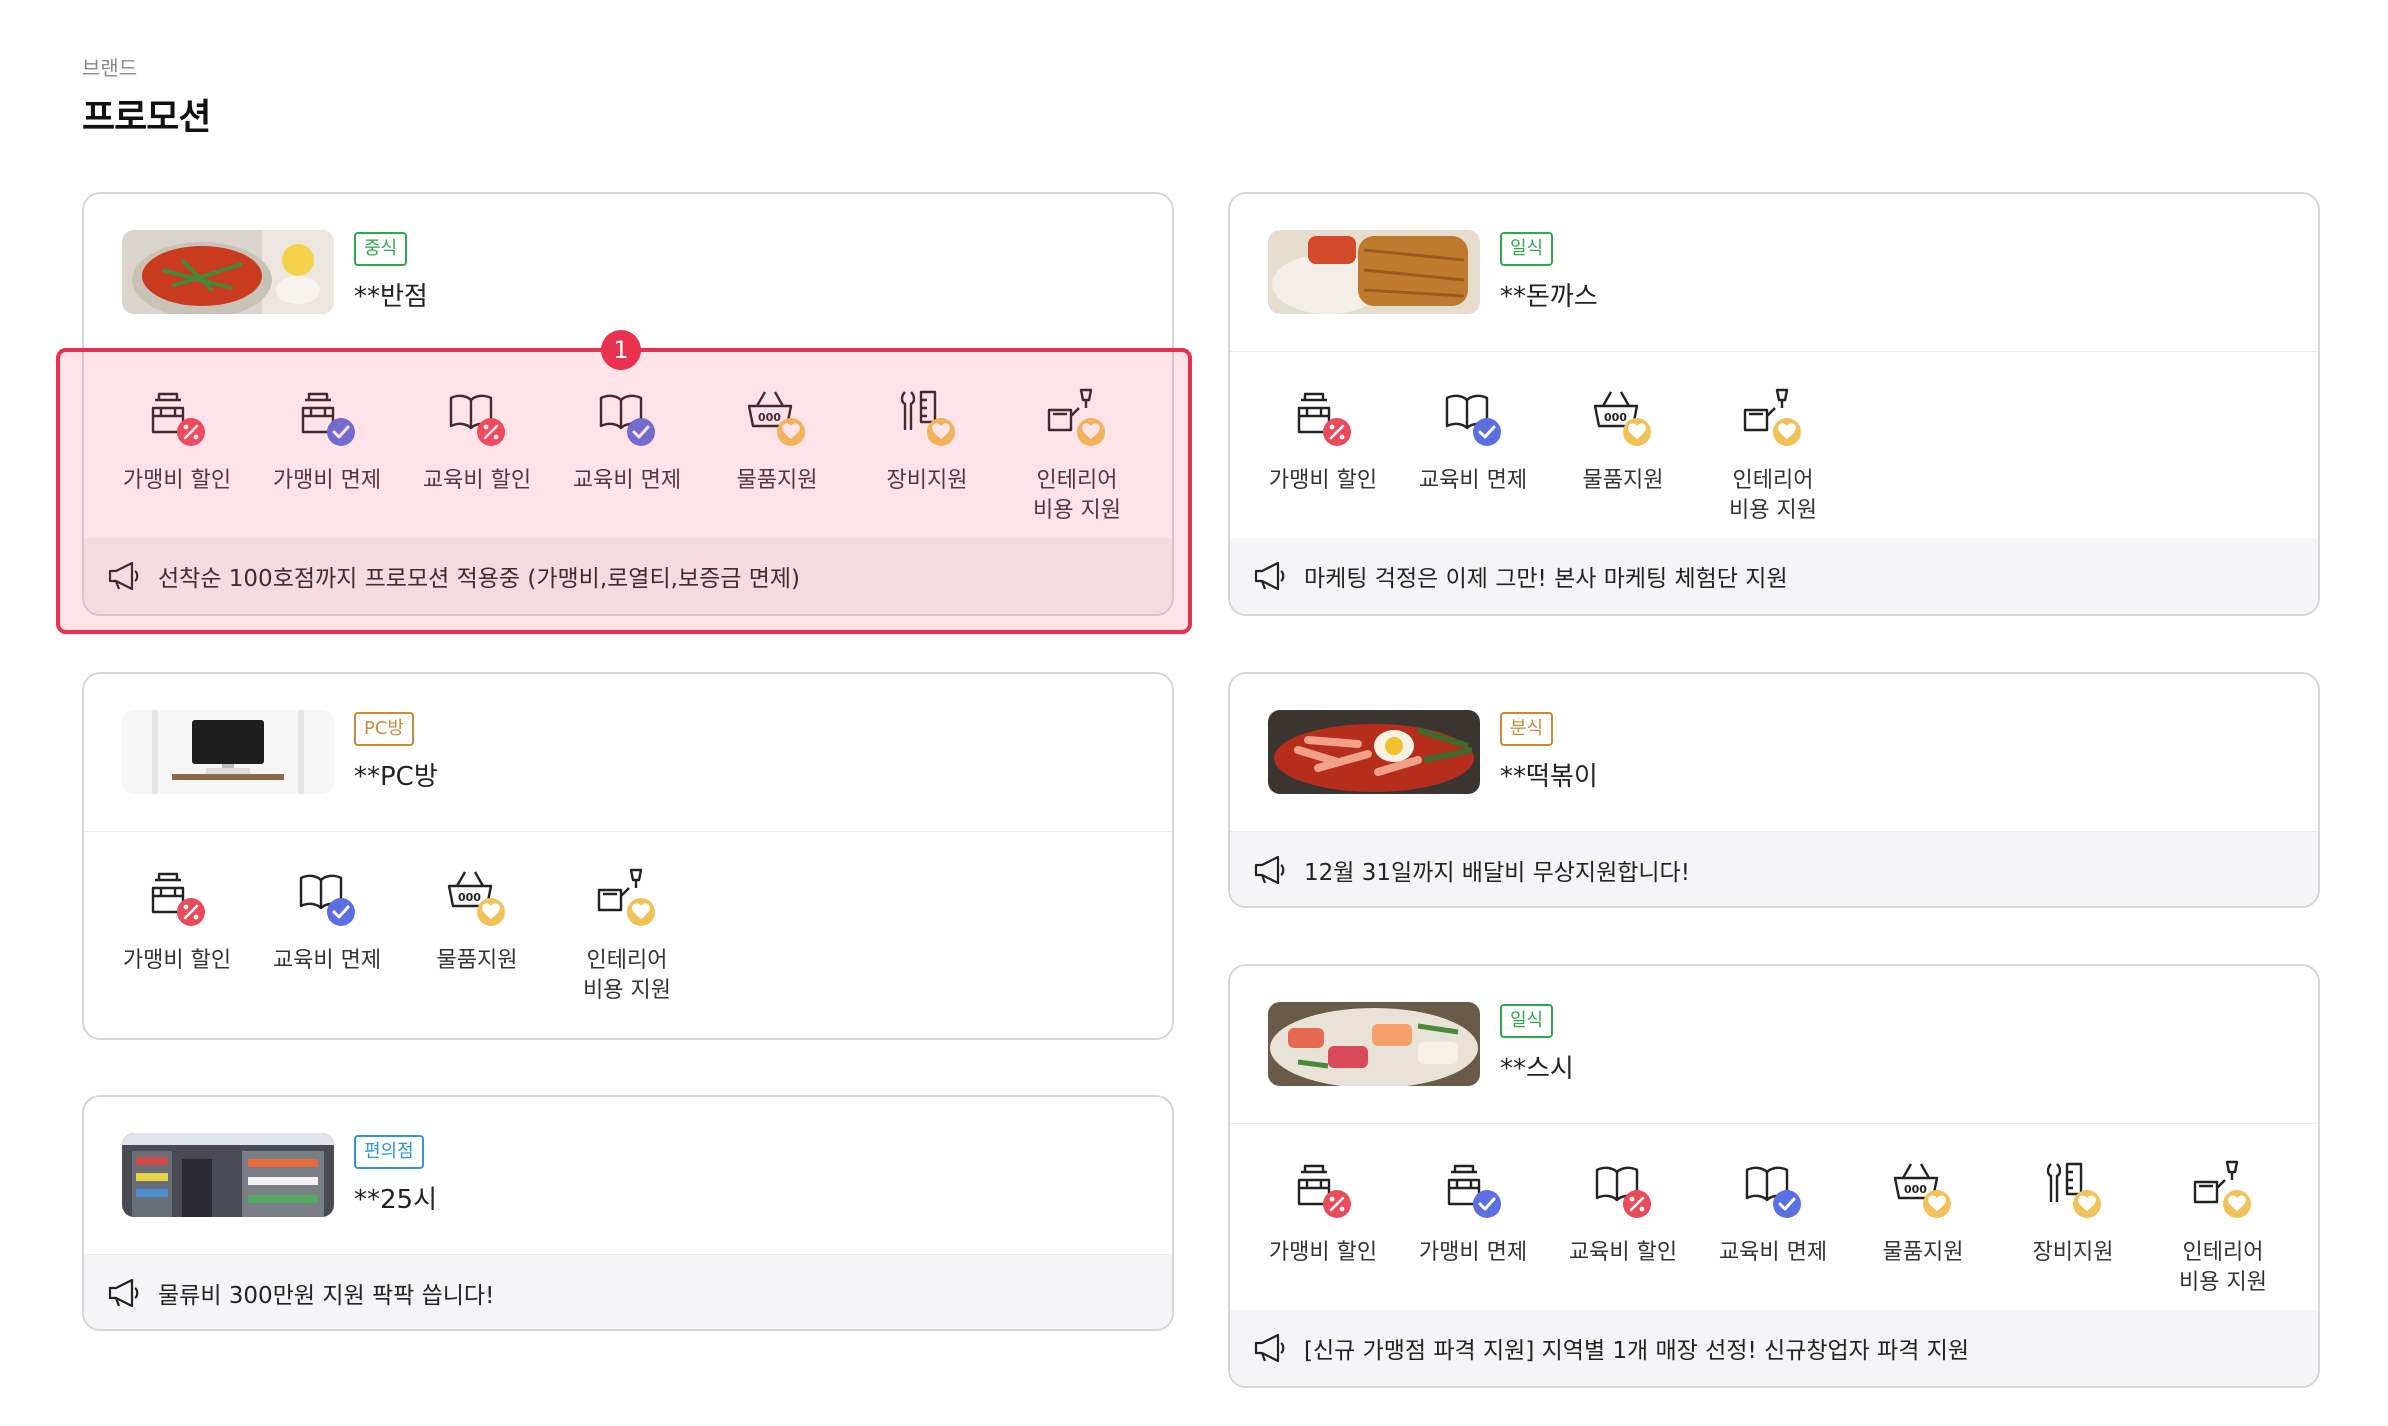  Describe the element at coordinates (1537, 1069) in the screenshot. I see `shop-name: **스시` at that location.